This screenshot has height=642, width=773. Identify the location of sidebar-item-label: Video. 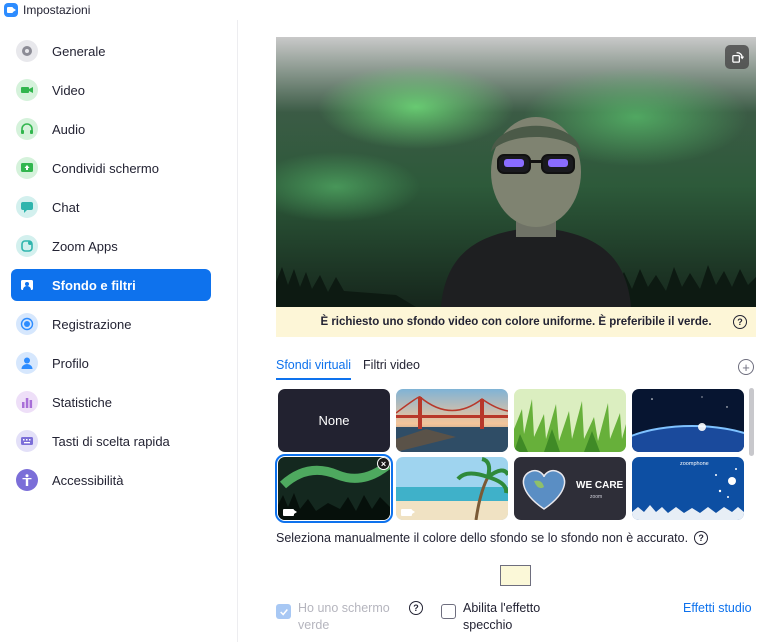
(69, 90).